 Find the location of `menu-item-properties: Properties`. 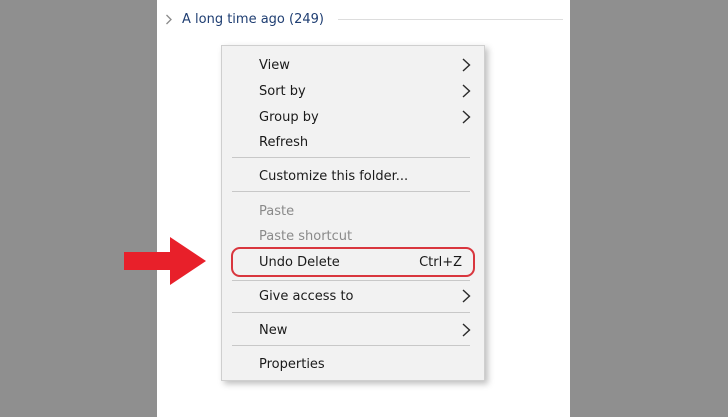

menu-item-properties: Properties is located at coordinates (353, 364).